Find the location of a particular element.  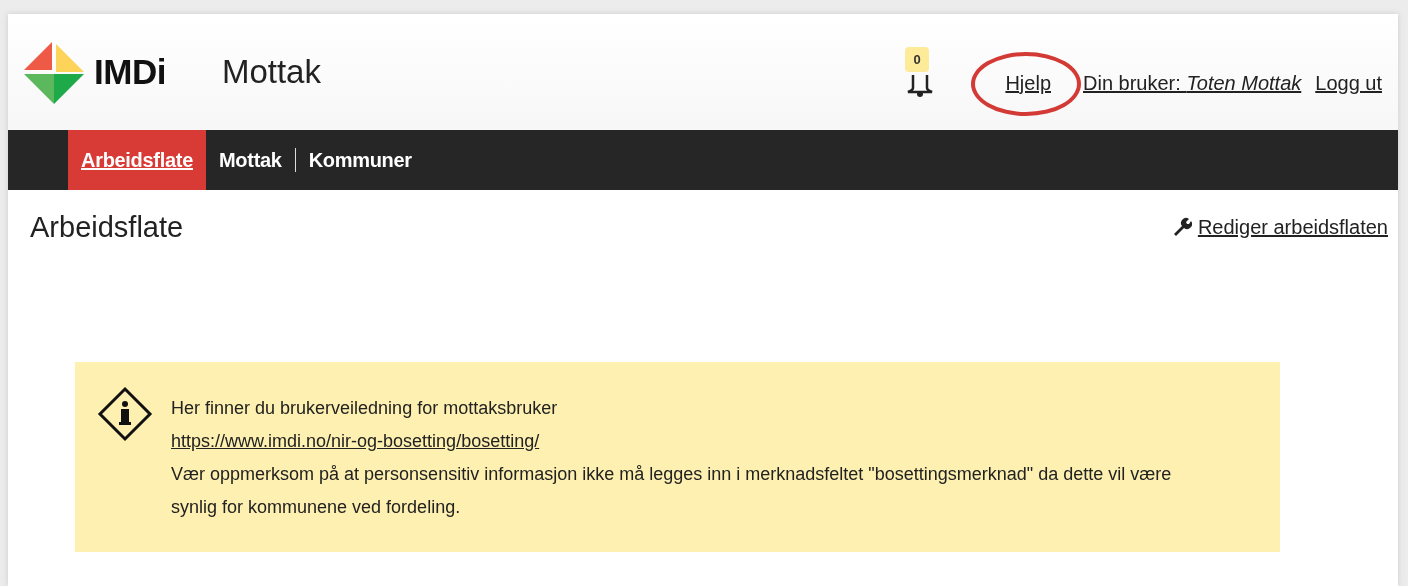

notification-badge: 0 is located at coordinates (917, 59).